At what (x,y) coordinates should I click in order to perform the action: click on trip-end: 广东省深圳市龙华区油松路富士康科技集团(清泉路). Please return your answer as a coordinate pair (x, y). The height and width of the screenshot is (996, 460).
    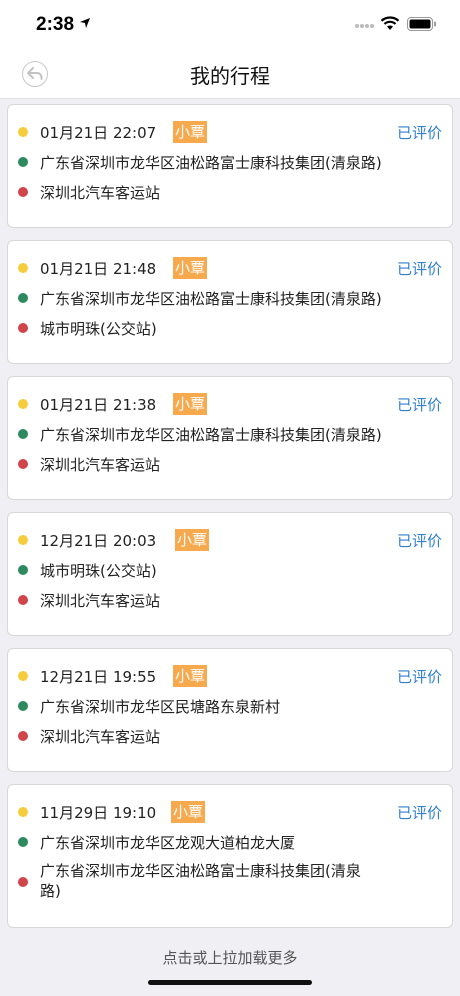
    Looking at the image, I should click on (200, 881).